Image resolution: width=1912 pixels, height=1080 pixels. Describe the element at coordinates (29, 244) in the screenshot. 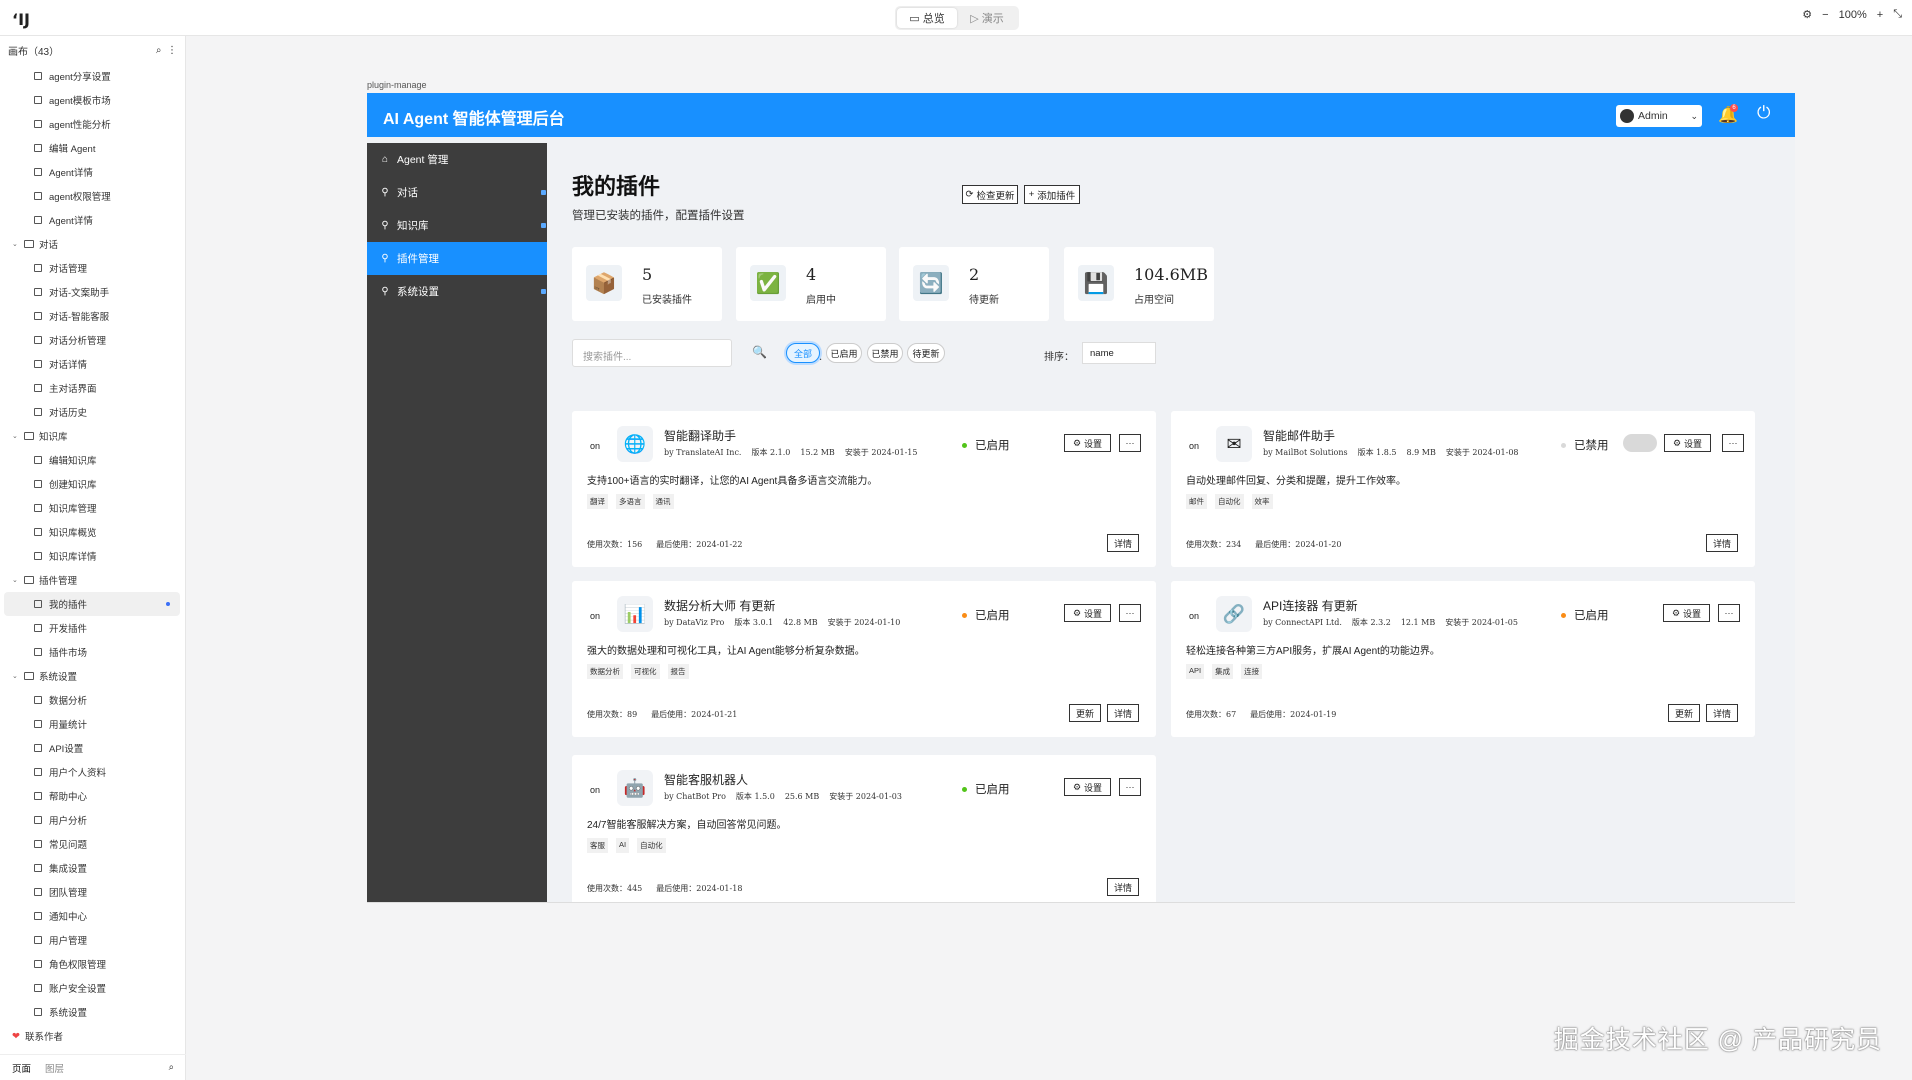

I see `folder-icon` at that location.